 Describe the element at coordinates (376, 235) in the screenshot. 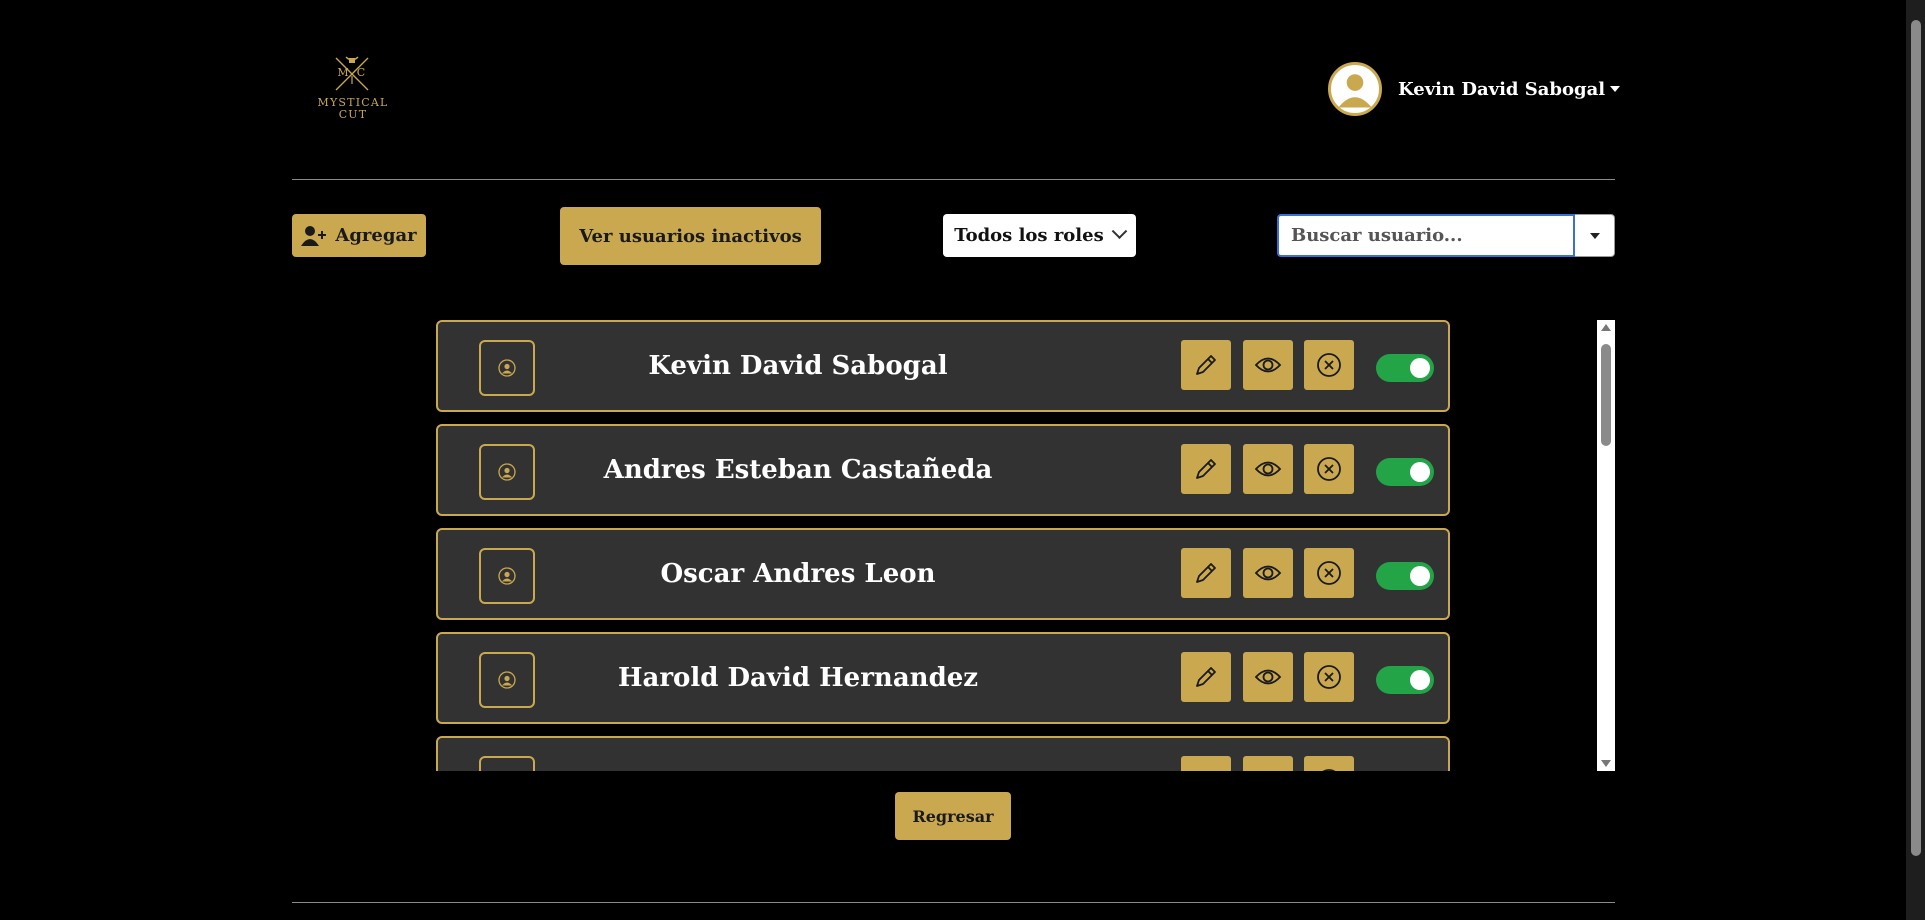

I see `add-user-label: Agregar` at that location.